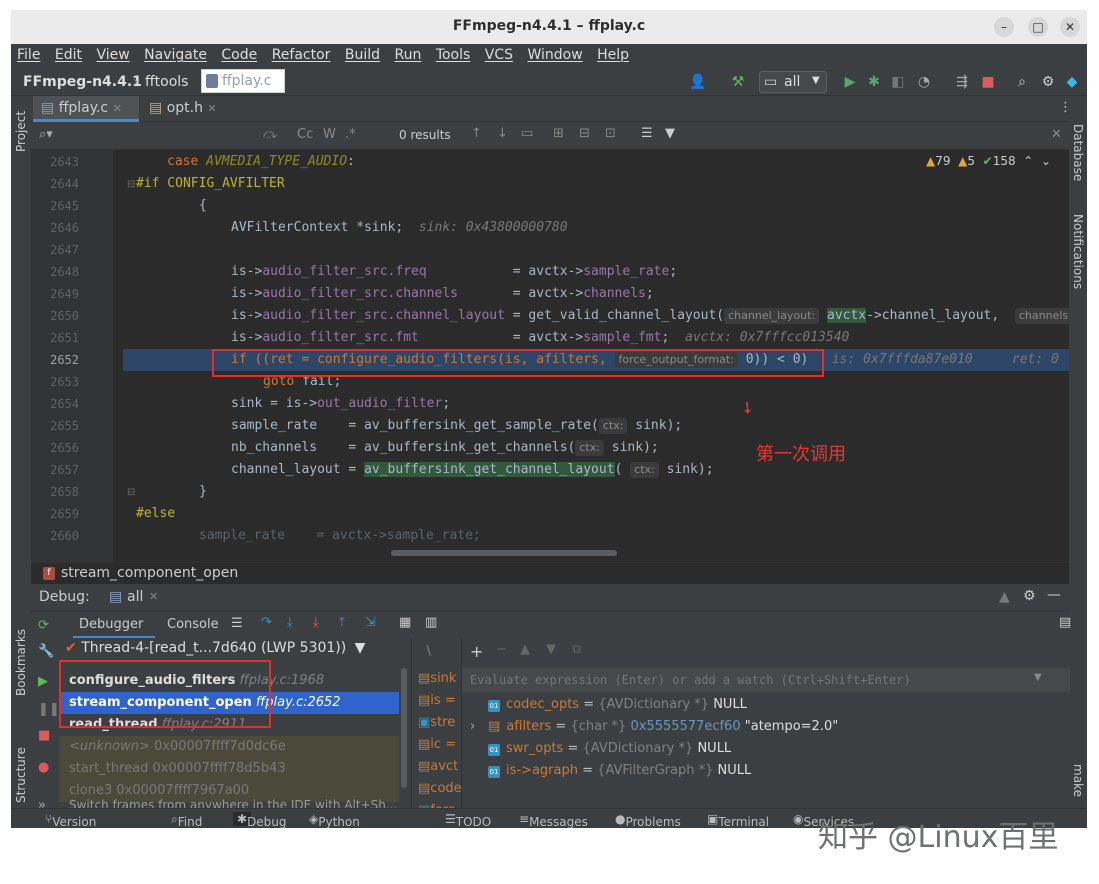  What do you see at coordinates (874, 82) in the screenshot?
I see `debug-bug-icon: ✱` at bounding box center [874, 82].